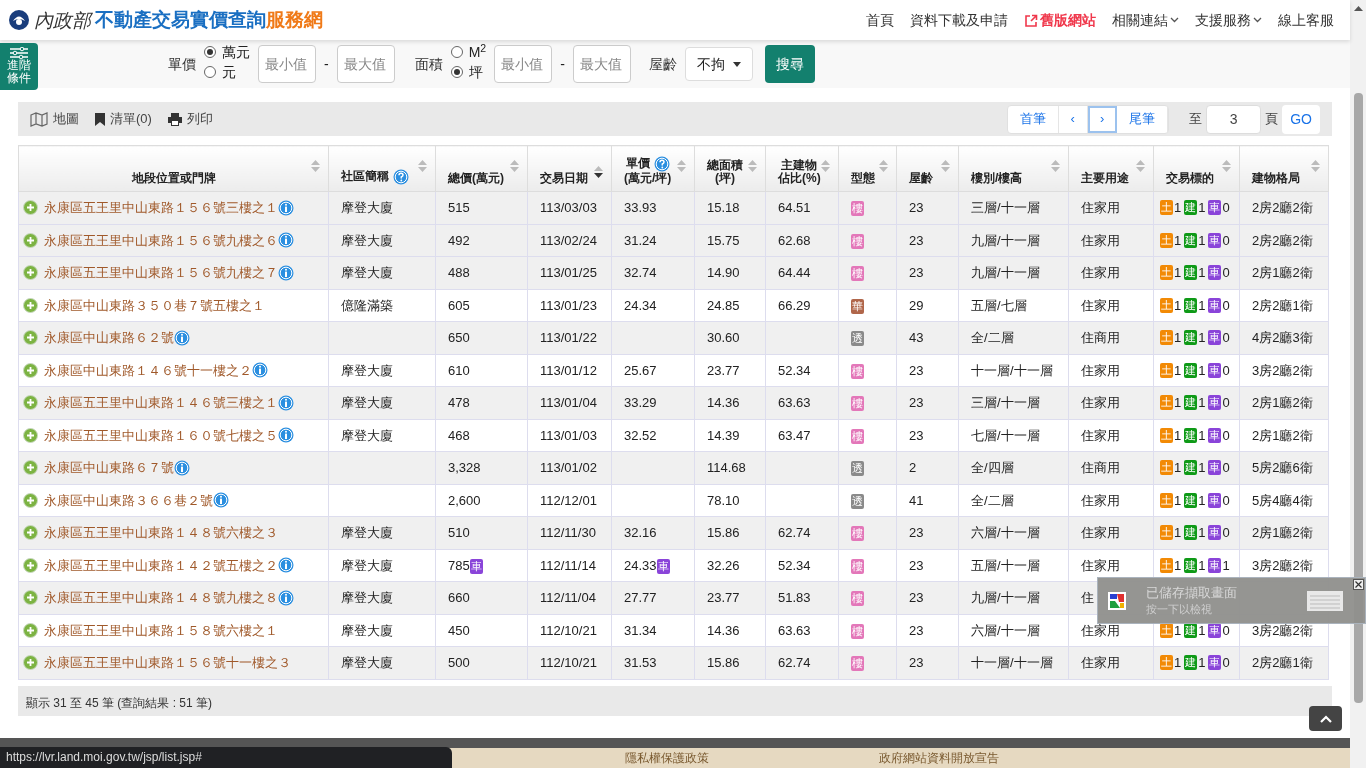 Image resolution: width=1366 pixels, height=768 pixels. What do you see at coordinates (667, 758) in the screenshot?
I see `footer-link: 隱私權保護政策` at bounding box center [667, 758].